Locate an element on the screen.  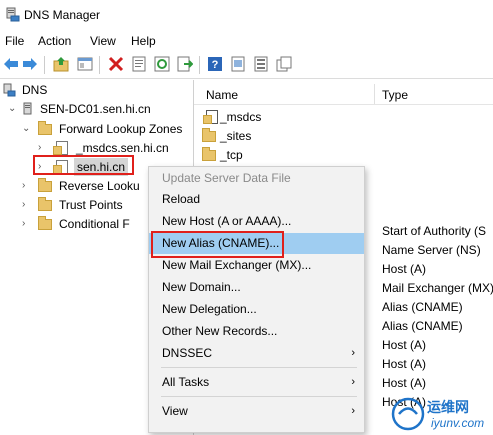
copy-icon is located at coordinates (284, 64).